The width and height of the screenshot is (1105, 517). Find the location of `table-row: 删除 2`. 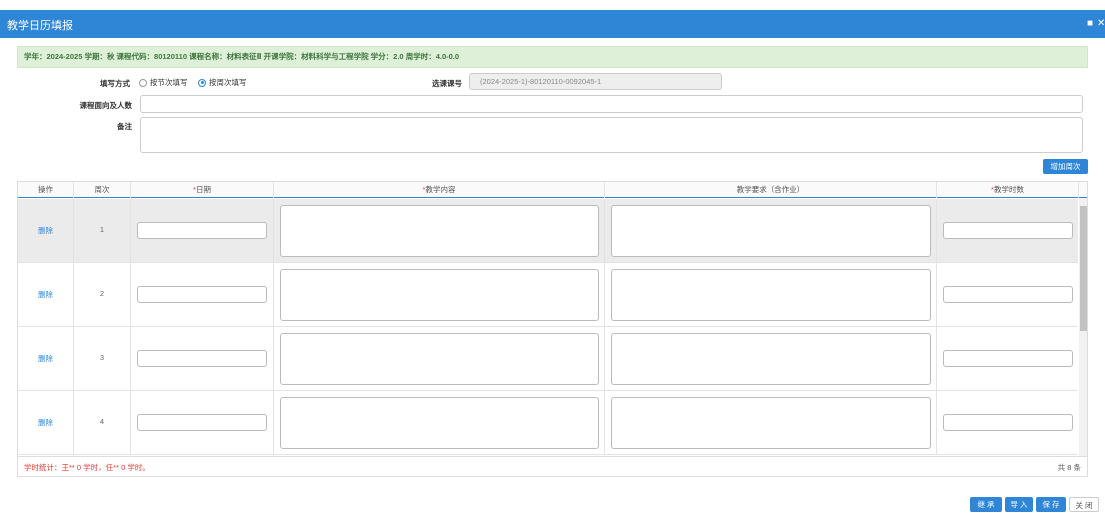

table-row: 删除 2 is located at coordinates (548, 295).